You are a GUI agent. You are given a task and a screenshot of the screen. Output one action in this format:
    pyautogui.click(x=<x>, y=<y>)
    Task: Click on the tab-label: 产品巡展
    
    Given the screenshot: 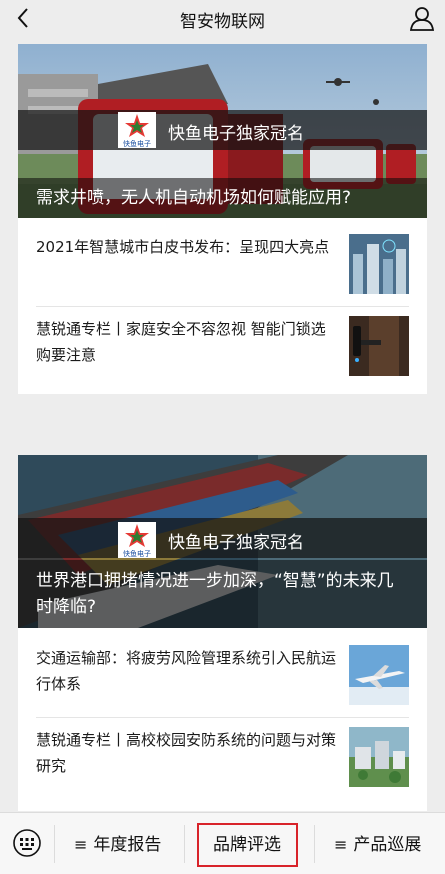 What is the action you would take?
    pyautogui.click(x=387, y=845)
    